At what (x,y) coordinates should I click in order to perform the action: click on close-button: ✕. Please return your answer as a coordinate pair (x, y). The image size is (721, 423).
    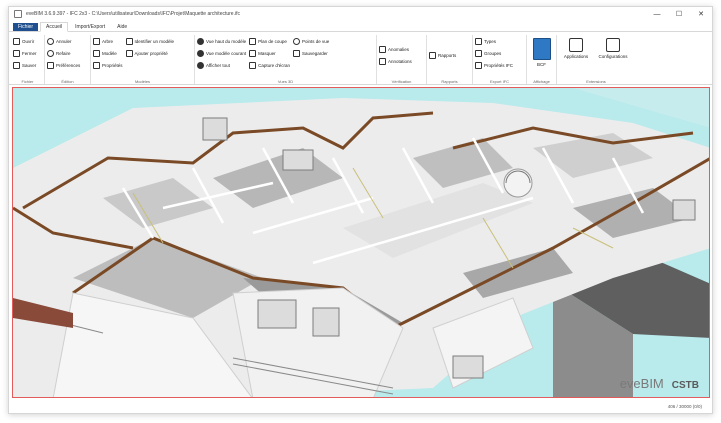
    Looking at the image, I should click on (701, 14).